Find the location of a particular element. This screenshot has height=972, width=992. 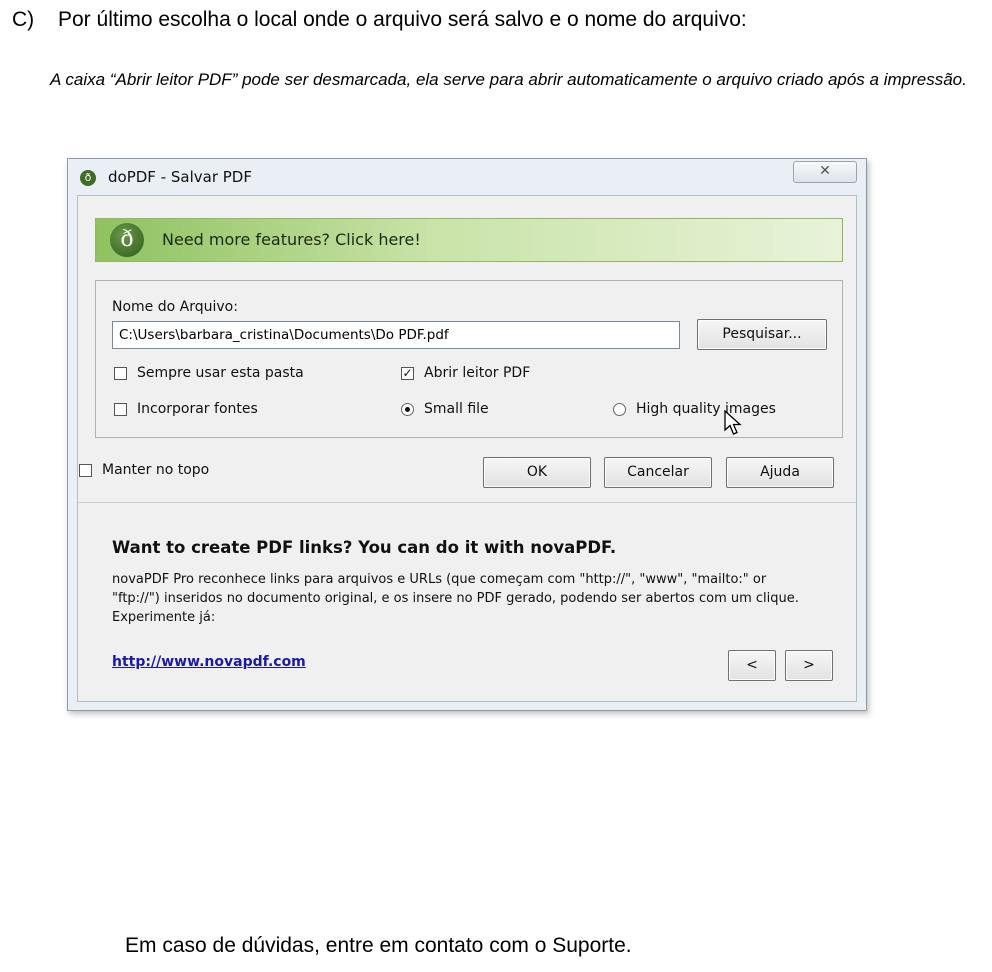

section-divider is located at coordinates (467, 502).